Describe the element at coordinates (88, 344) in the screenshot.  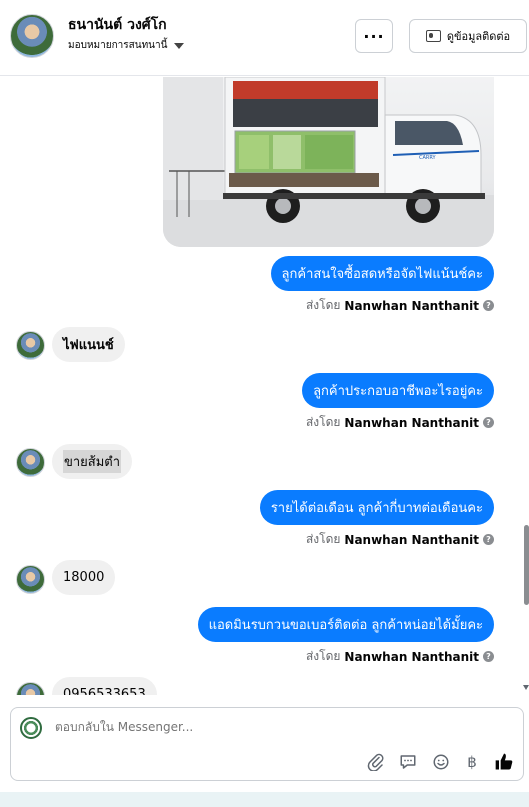
I see `incoming-message: ไฟแนนช์` at that location.